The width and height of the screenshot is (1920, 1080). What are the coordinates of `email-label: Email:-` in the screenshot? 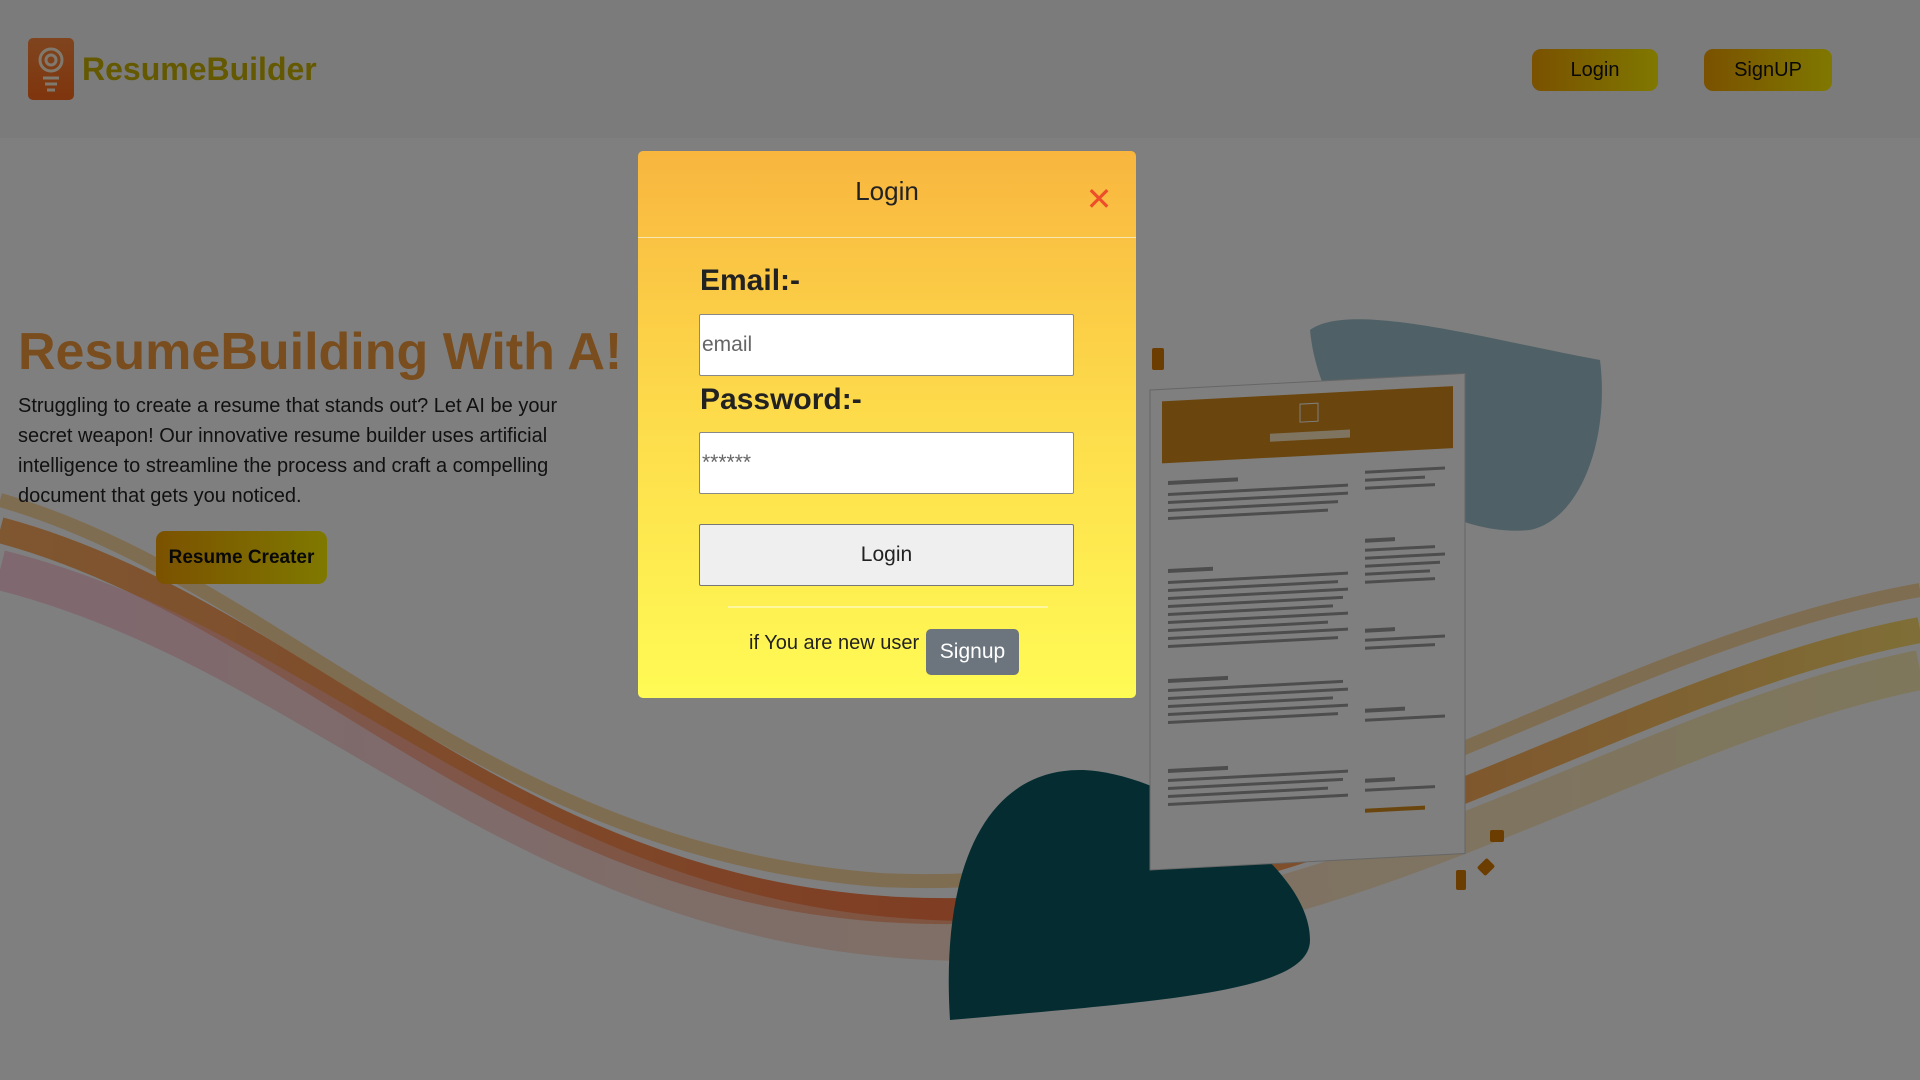 It's located at (750, 280).